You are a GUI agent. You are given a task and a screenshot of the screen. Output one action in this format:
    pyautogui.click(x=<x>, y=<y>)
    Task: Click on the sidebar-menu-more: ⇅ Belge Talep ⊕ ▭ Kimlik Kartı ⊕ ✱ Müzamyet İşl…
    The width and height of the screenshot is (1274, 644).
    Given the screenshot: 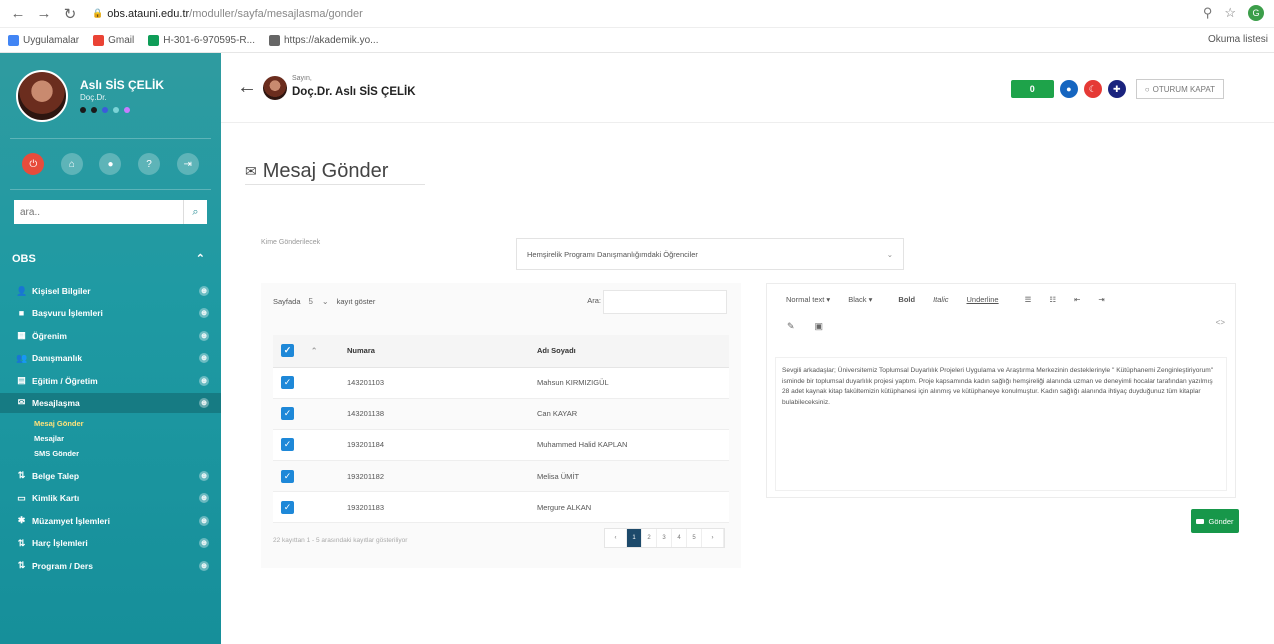 What is the action you would take?
    pyautogui.click(x=110, y=521)
    